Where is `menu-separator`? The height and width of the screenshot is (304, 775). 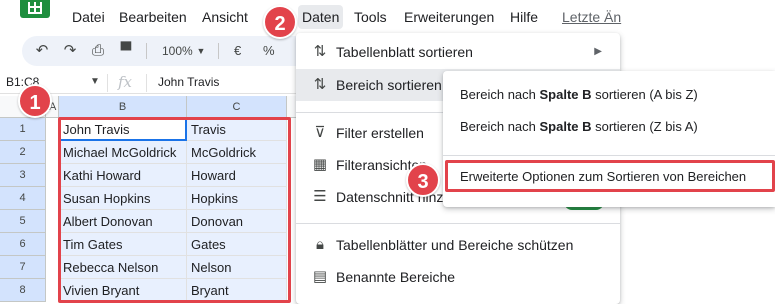
menu-separator is located at coordinates (458, 223).